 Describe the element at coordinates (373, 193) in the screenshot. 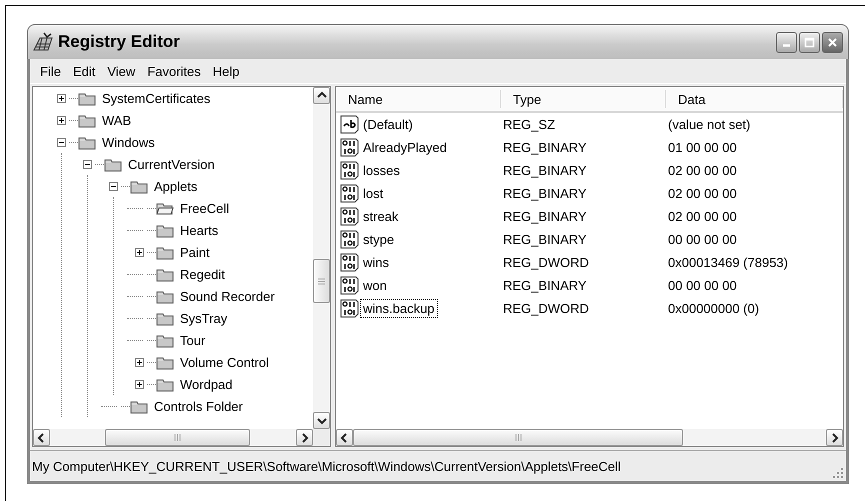

I see `value-name: lost` at that location.